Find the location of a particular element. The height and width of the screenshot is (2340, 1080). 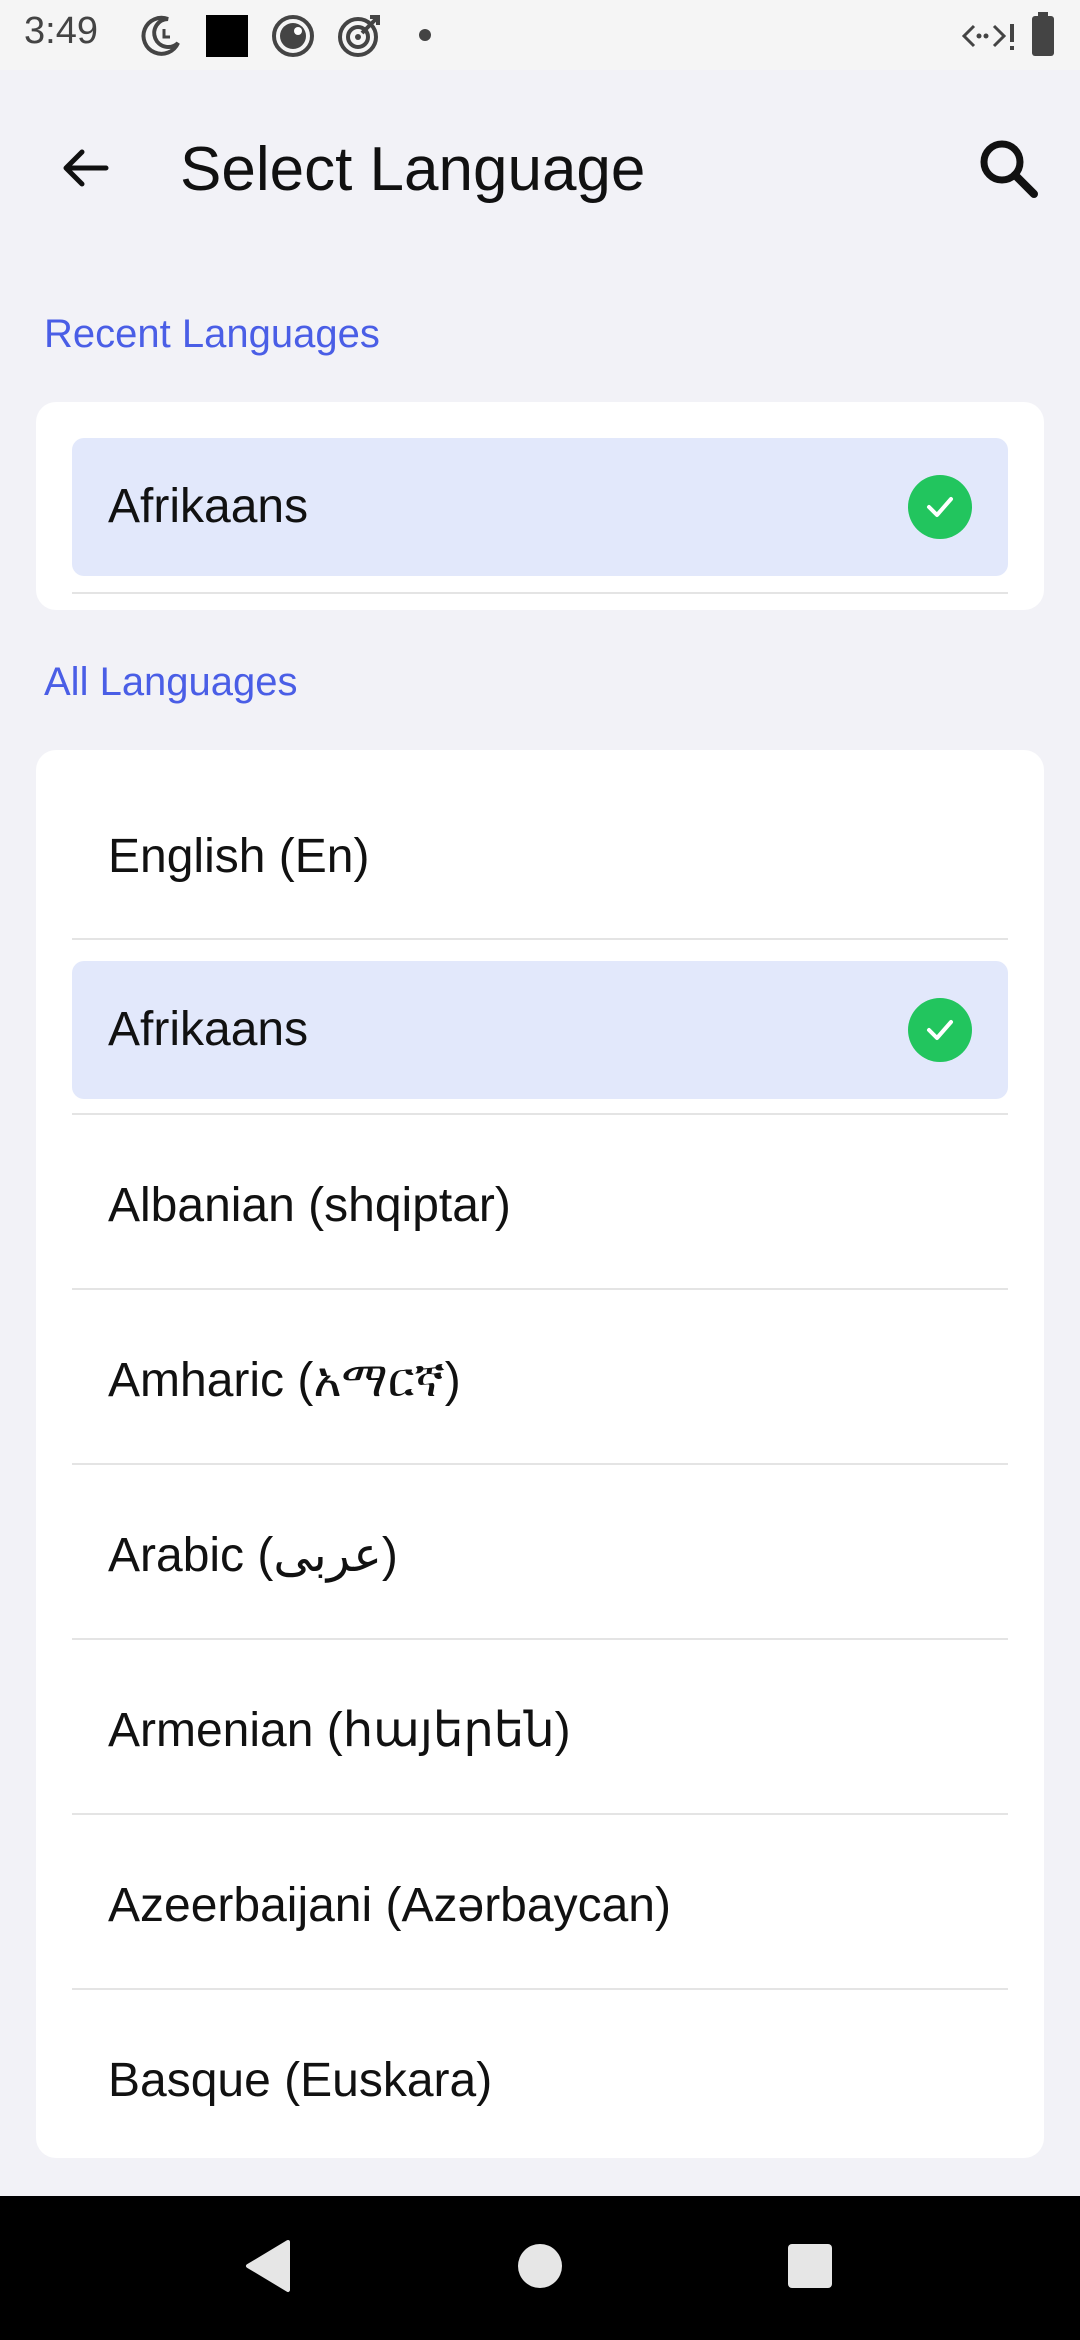

data-arrows-icon is located at coordinates (988, 38).